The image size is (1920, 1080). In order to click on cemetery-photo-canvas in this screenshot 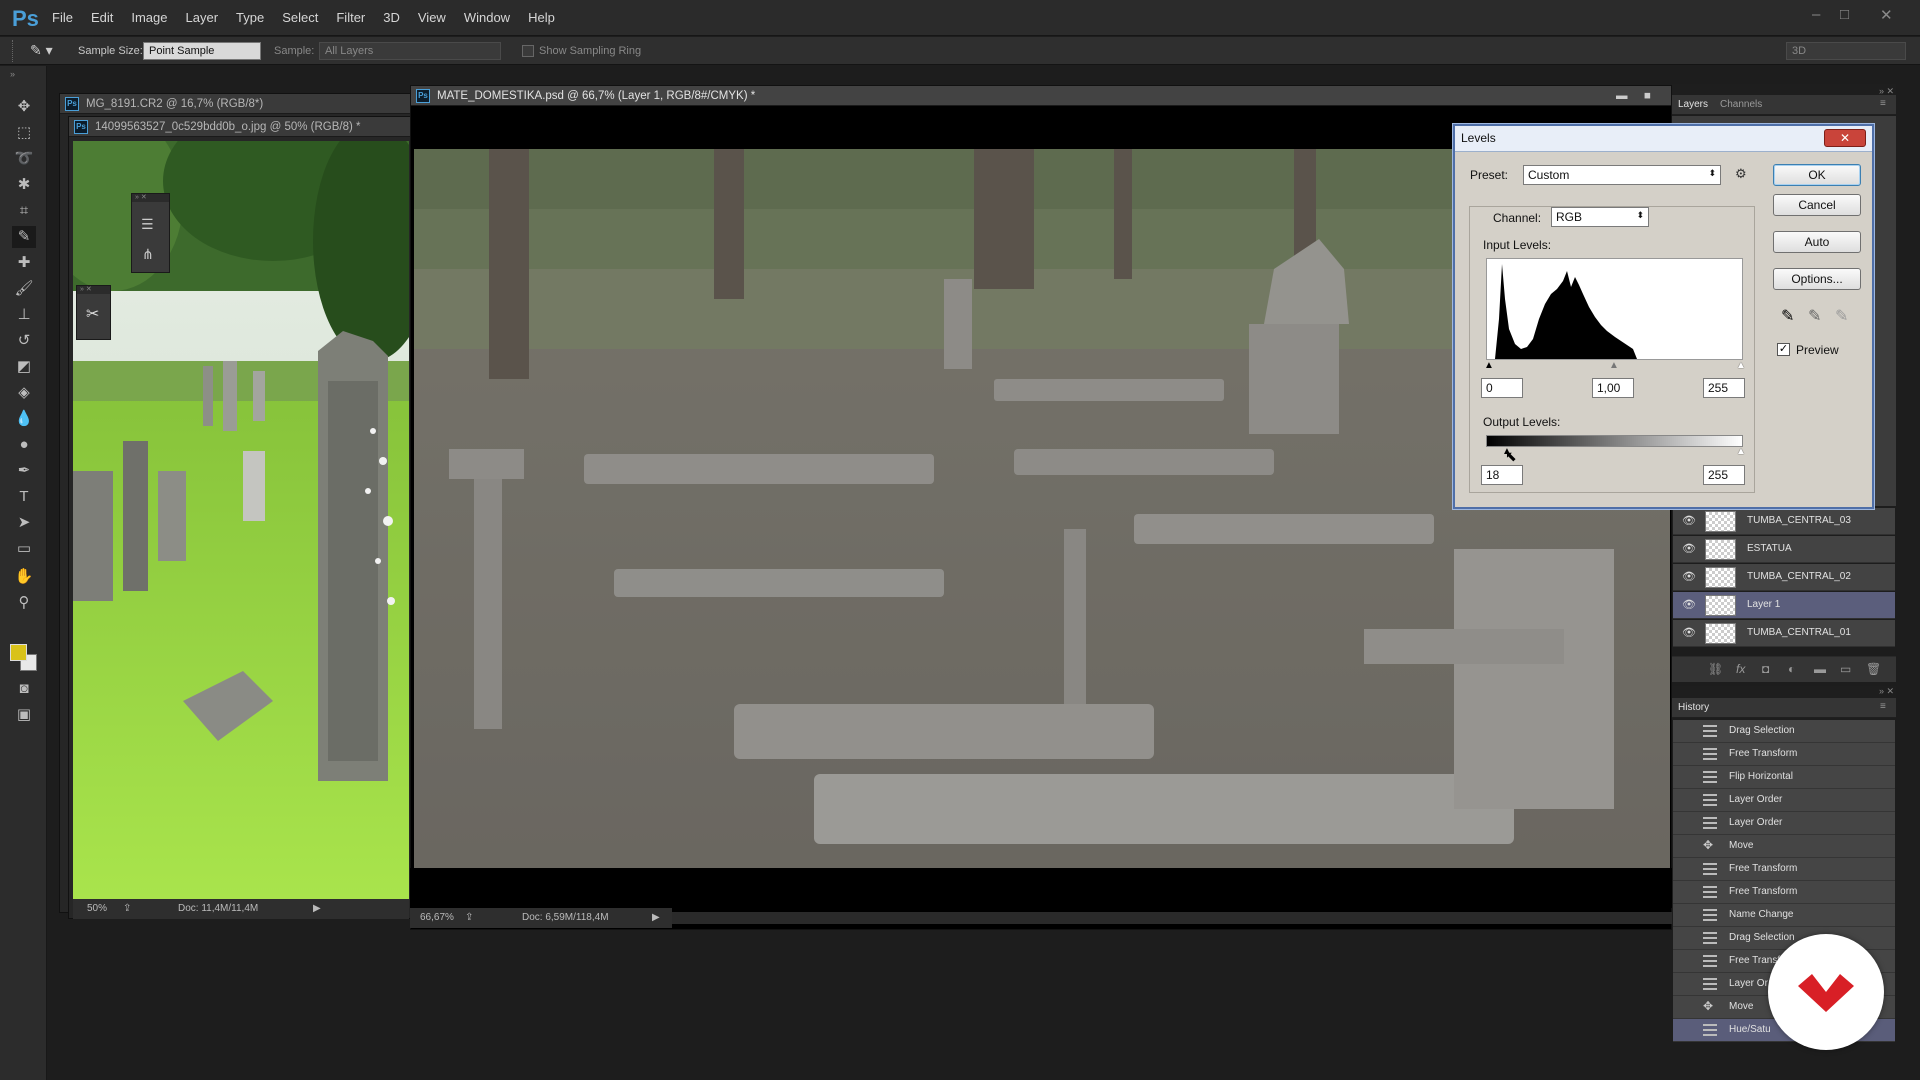, I will do `click(241, 520)`.